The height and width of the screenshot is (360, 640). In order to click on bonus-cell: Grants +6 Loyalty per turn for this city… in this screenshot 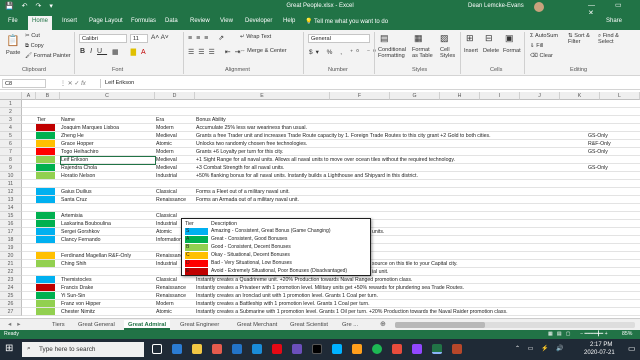, I will do `click(390, 152)`.